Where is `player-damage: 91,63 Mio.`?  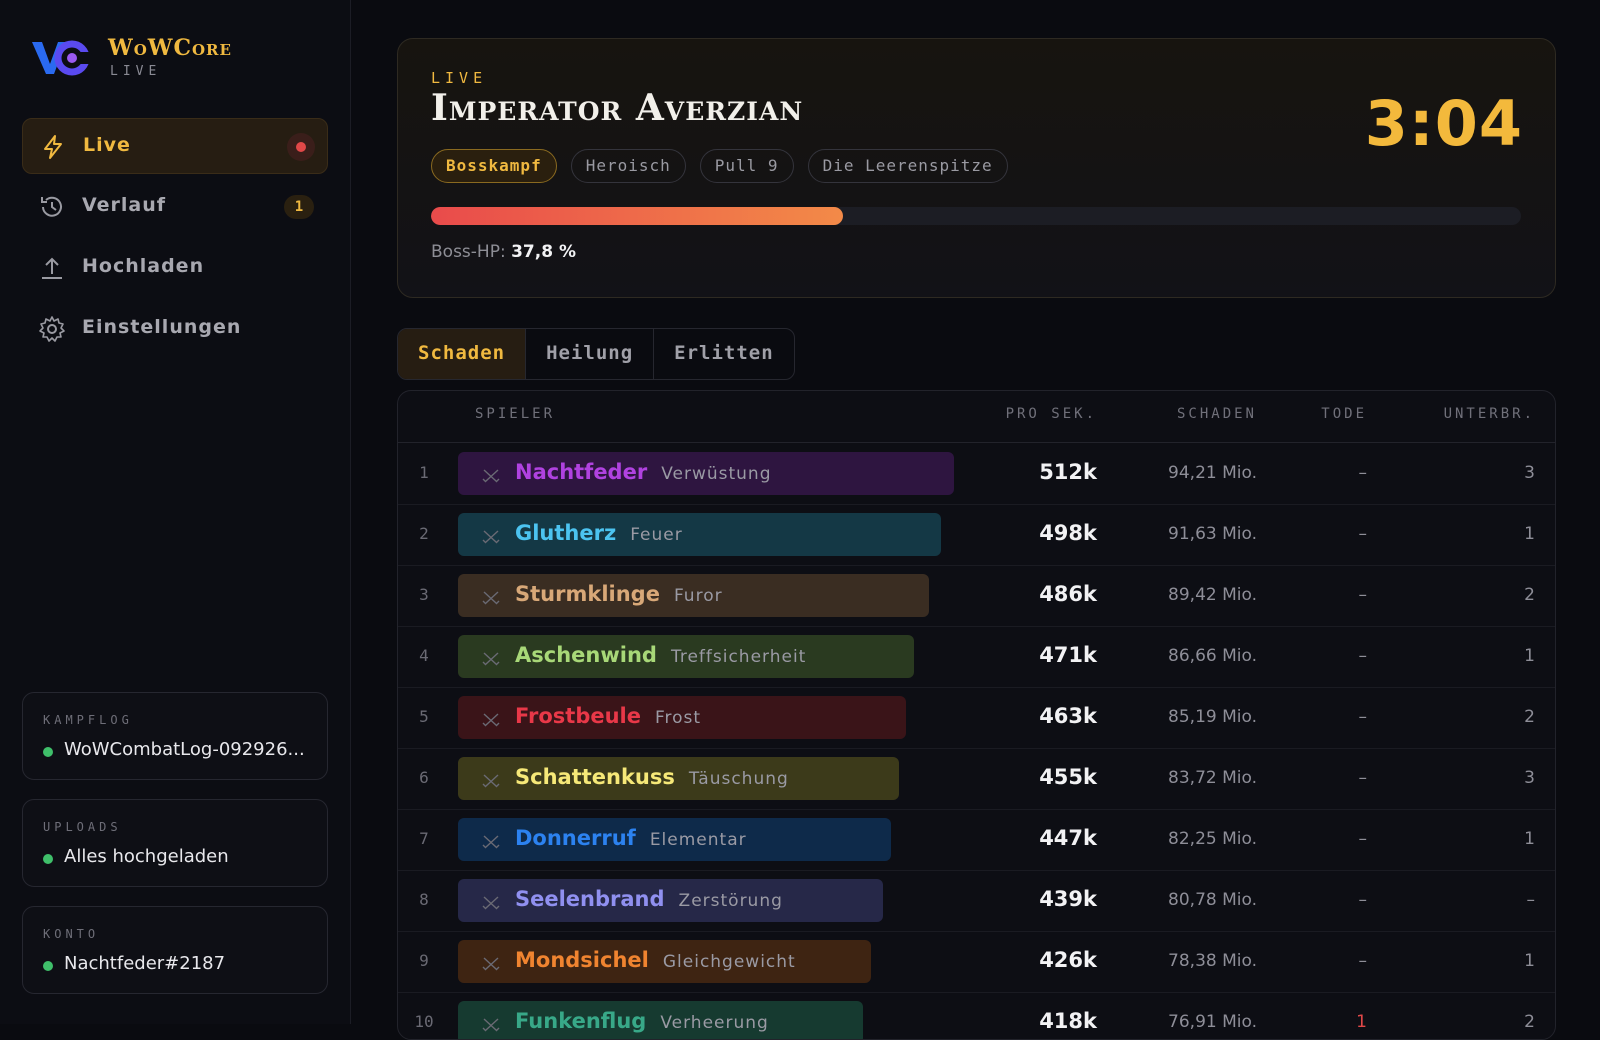 player-damage: 91,63 Mio. is located at coordinates (1212, 534).